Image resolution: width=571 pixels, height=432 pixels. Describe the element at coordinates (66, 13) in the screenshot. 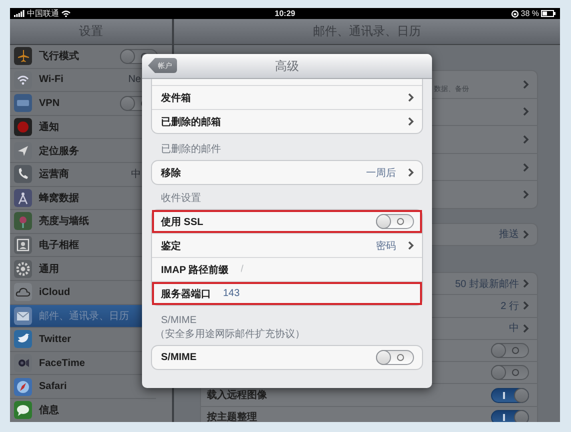

I see `wifi-icon` at that location.